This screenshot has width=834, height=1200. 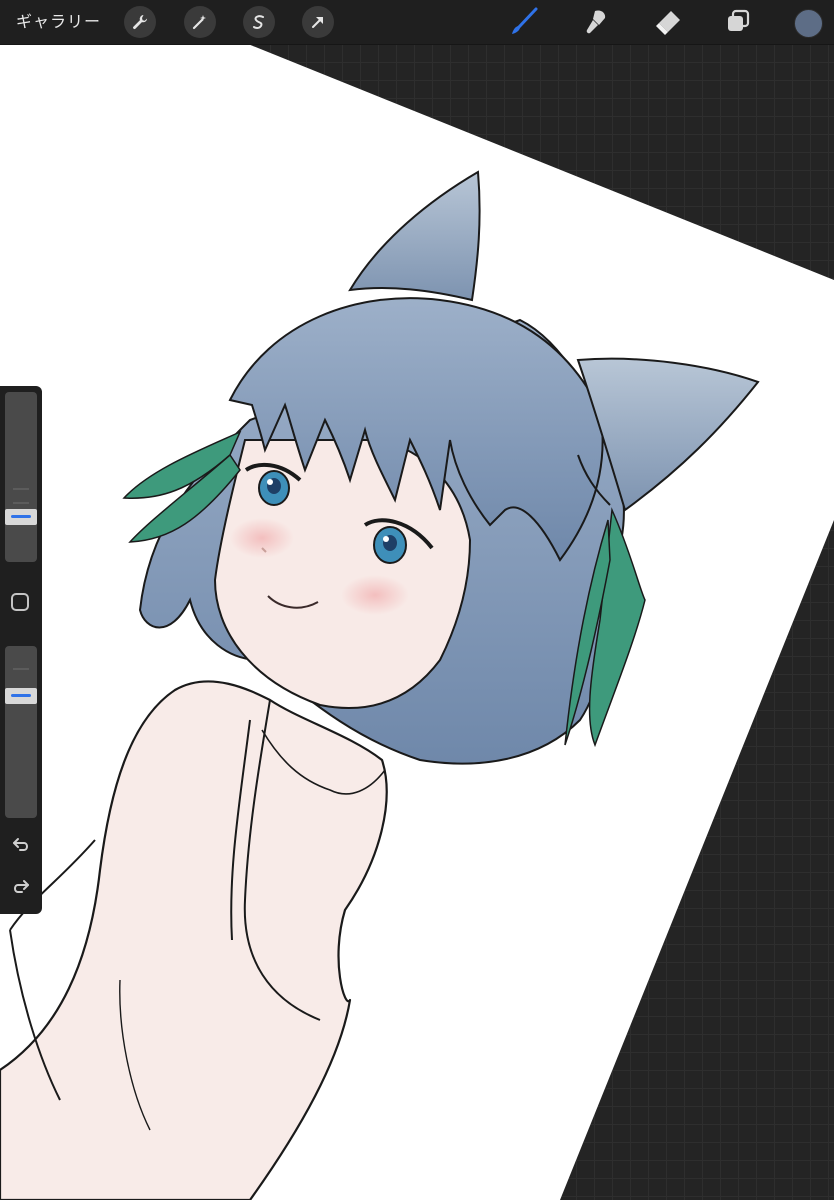 I want to click on arrow-cursor-icon, so click(x=317, y=22).